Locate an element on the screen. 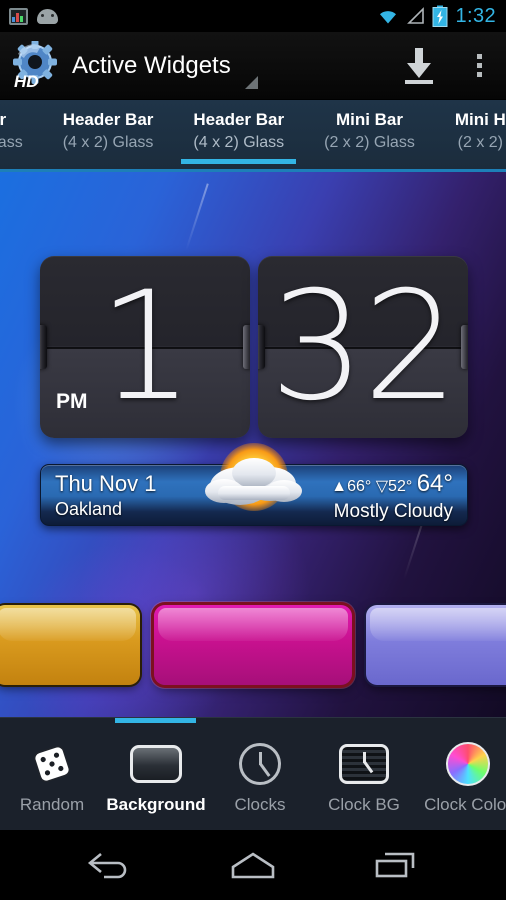  back-button is located at coordinates (110, 865).